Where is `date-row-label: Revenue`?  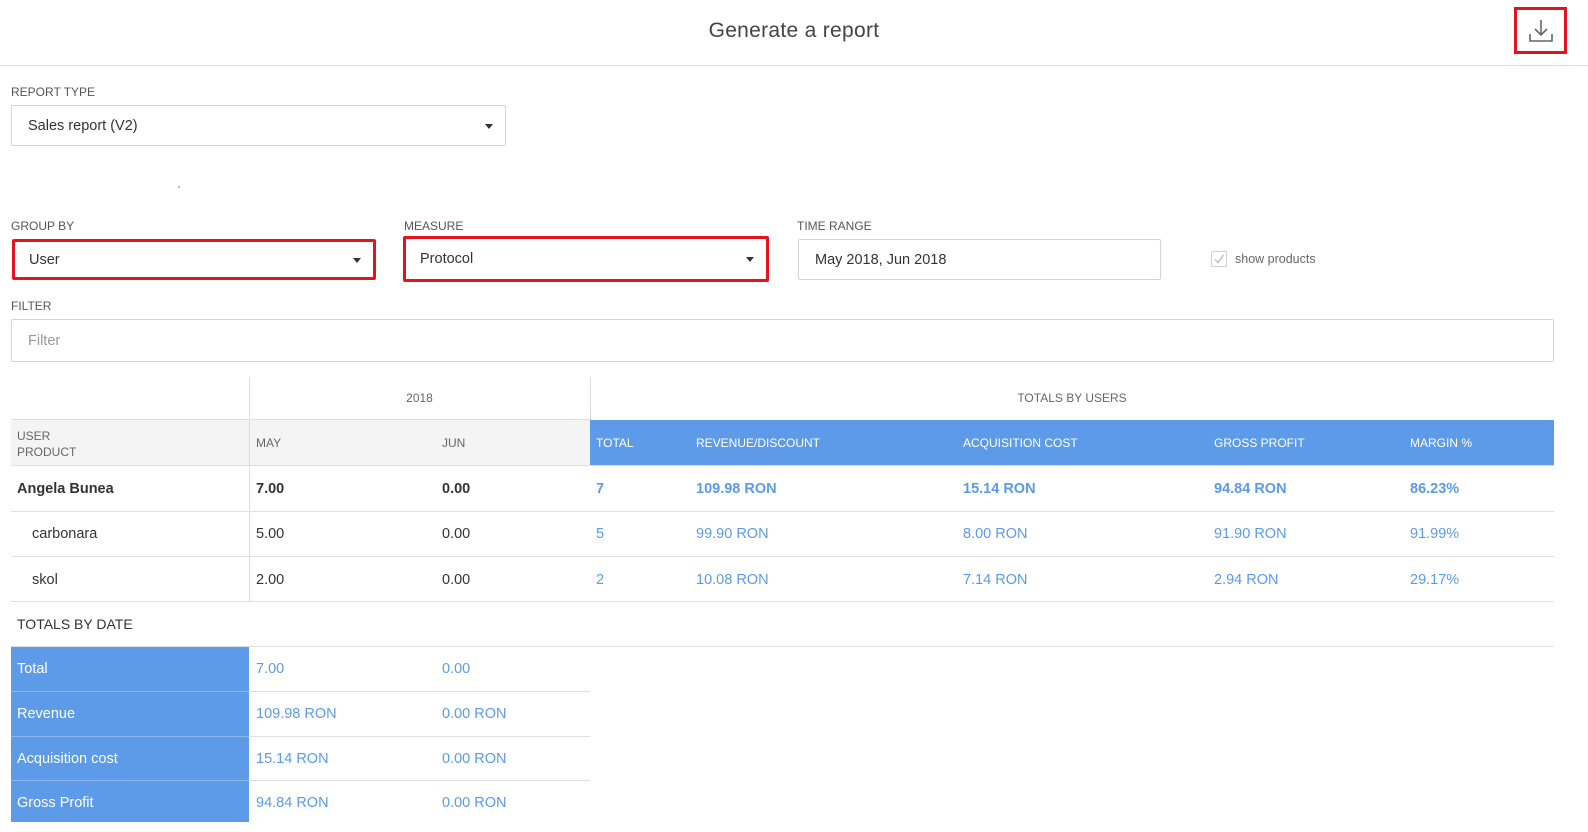
date-row-label: Revenue is located at coordinates (46, 714).